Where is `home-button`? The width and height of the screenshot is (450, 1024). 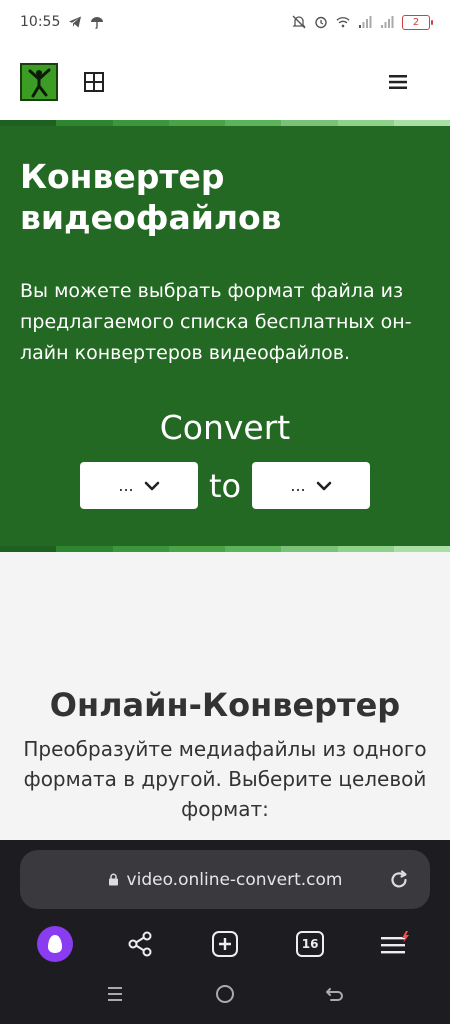 home-button is located at coordinates (225, 994).